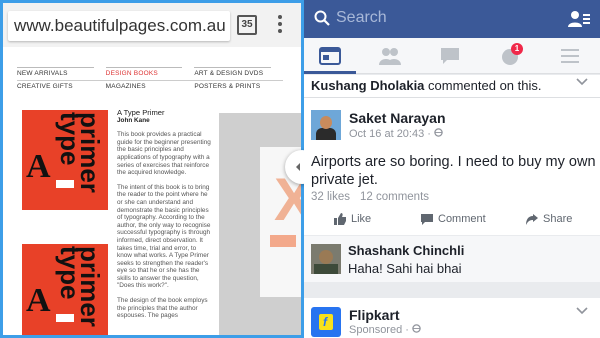 This screenshot has width=600, height=338. What do you see at coordinates (330, 72) in the screenshot?
I see `active-tab-indicator` at bounding box center [330, 72].